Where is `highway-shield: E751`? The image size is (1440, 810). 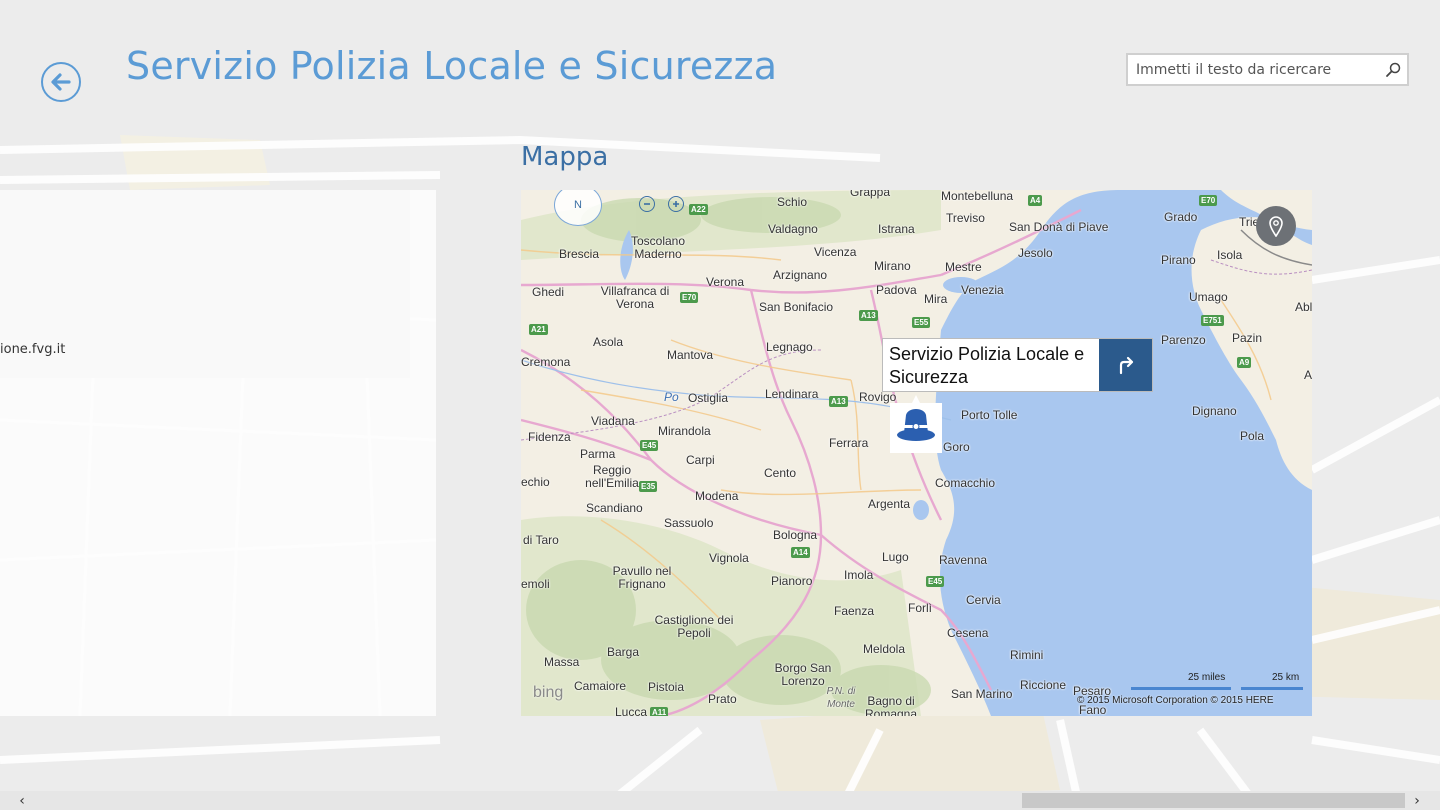
highway-shield: E751 is located at coordinates (1212, 320).